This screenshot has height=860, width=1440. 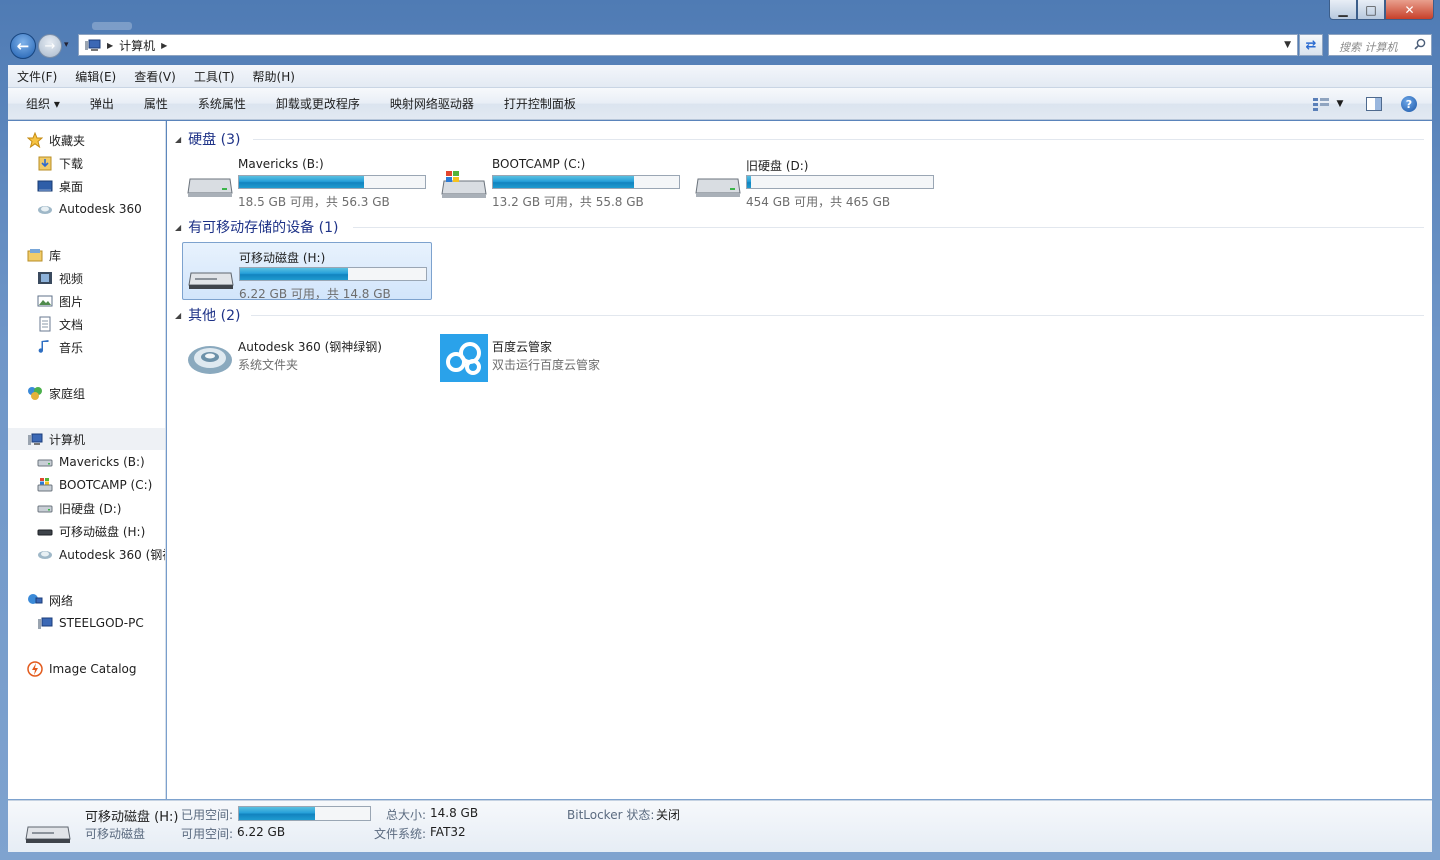 I want to click on menu-bar: 文件(F) 编辑(E) 查看(V) 工具(T) 帮助(H), so click(x=720, y=76).